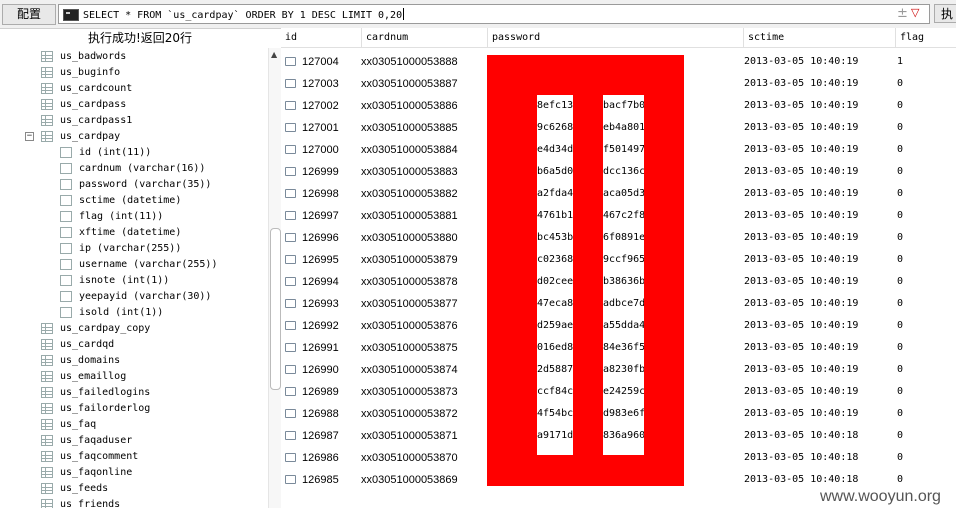 Image resolution: width=956 pixels, height=508 pixels. Describe the element at coordinates (93, 56) in the screenshot. I see `tree-item-label: us_badwords` at that location.